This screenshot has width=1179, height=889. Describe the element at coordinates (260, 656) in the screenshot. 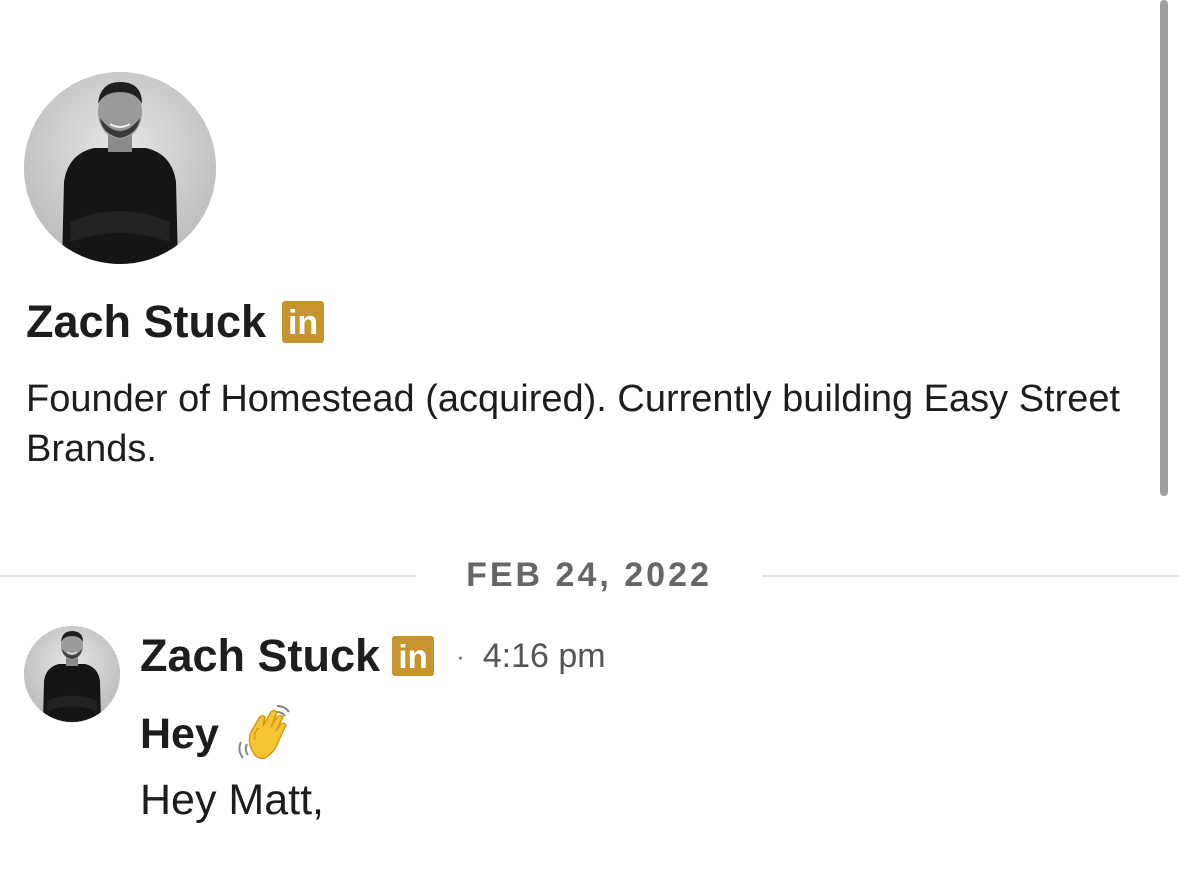

I see `message-sender-name: Zach Stuck` at that location.